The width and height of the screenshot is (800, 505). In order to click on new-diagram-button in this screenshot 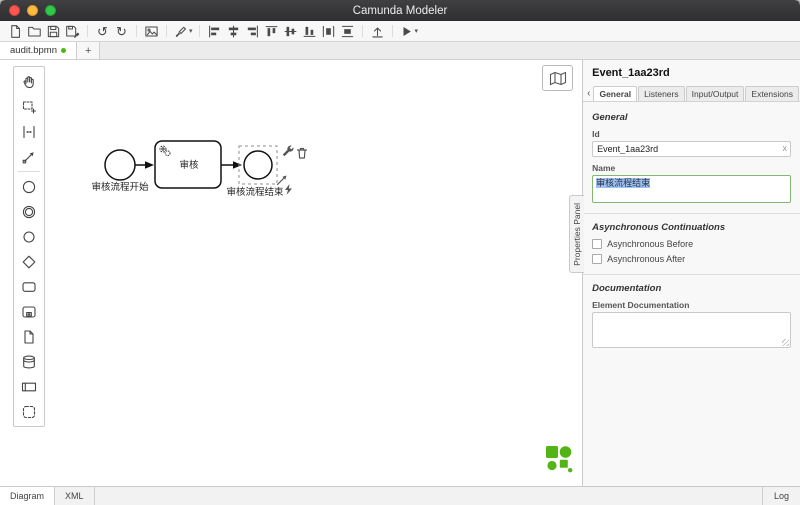, I will do `click(15, 31)`.